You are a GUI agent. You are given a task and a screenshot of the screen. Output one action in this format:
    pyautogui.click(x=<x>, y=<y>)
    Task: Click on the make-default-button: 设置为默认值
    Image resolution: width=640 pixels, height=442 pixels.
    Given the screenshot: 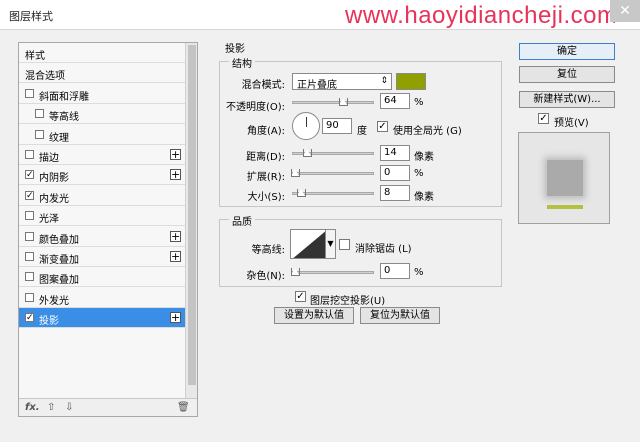 What is the action you would take?
    pyautogui.click(x=314, y=315)
    